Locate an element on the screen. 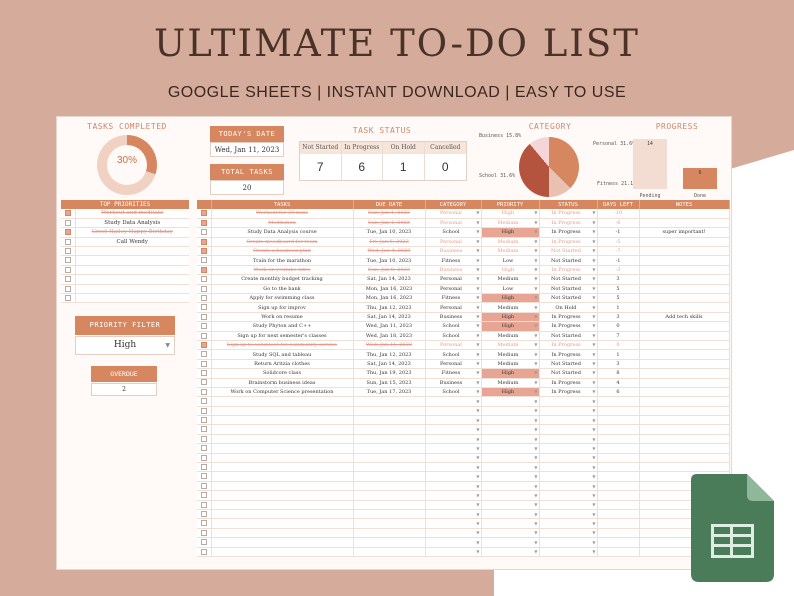 The width and height of the screenshot is (794, 596). task-status: On Hold ▼ is located at coordinates (568, 307).